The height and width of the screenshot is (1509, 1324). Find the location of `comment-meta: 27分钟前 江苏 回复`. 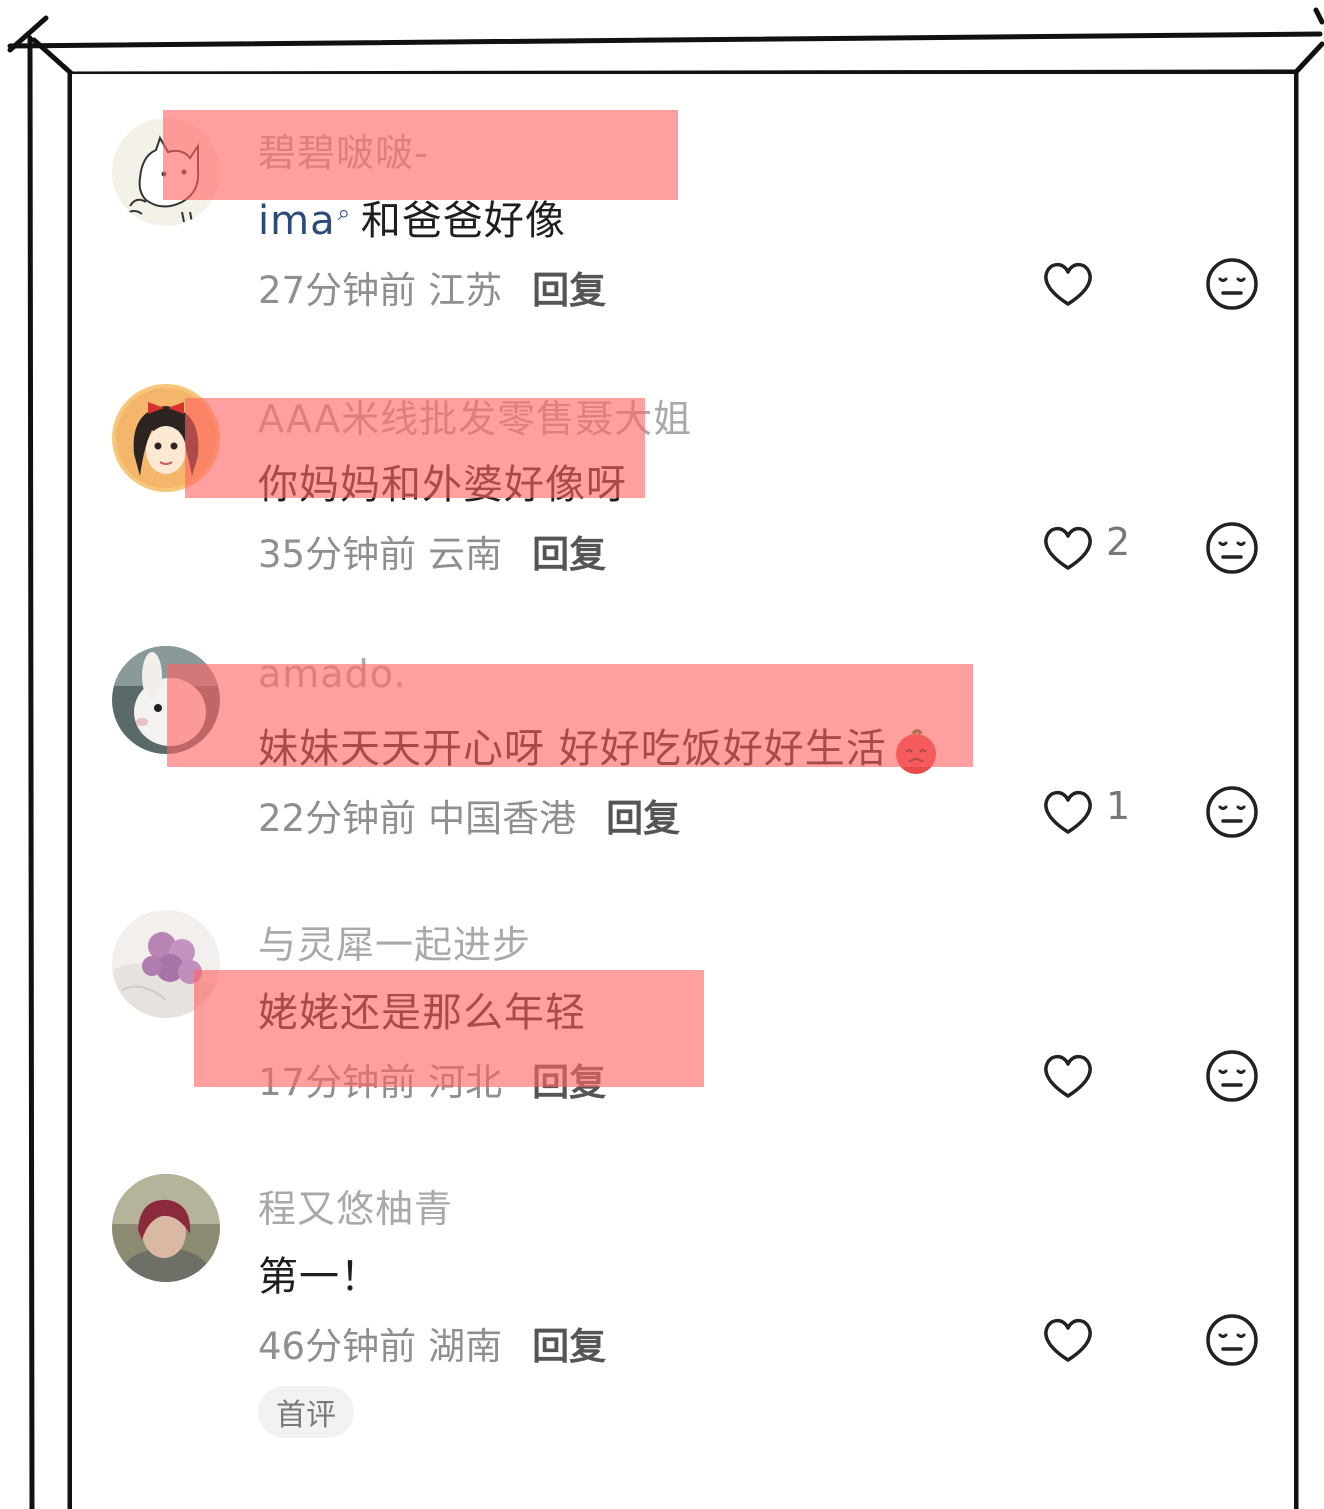

comment-meta: 27分钟前 江苏 回复 is located at coordinates (432, 287).